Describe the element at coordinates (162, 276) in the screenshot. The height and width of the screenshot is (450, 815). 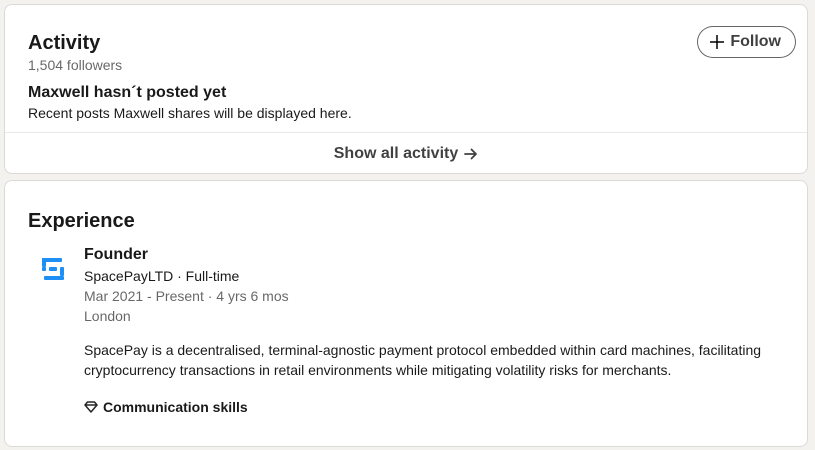
I see `company-name: SpacePayLTD · Full-time` at that location.